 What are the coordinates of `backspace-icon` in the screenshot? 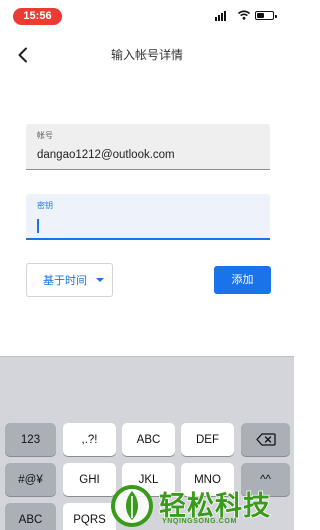 It's located at (265, 439).